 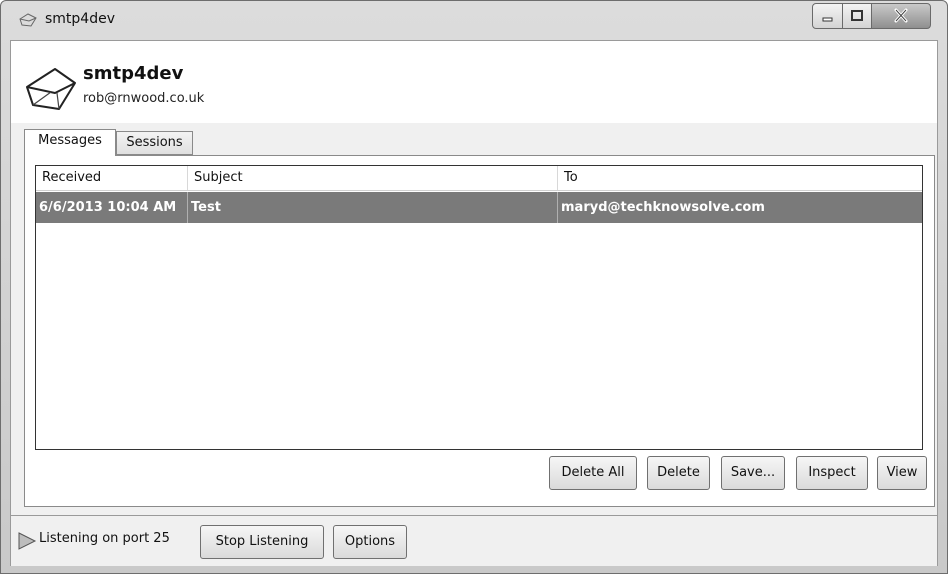 I want to click on options-button: Options, so click(x=370, y=542).